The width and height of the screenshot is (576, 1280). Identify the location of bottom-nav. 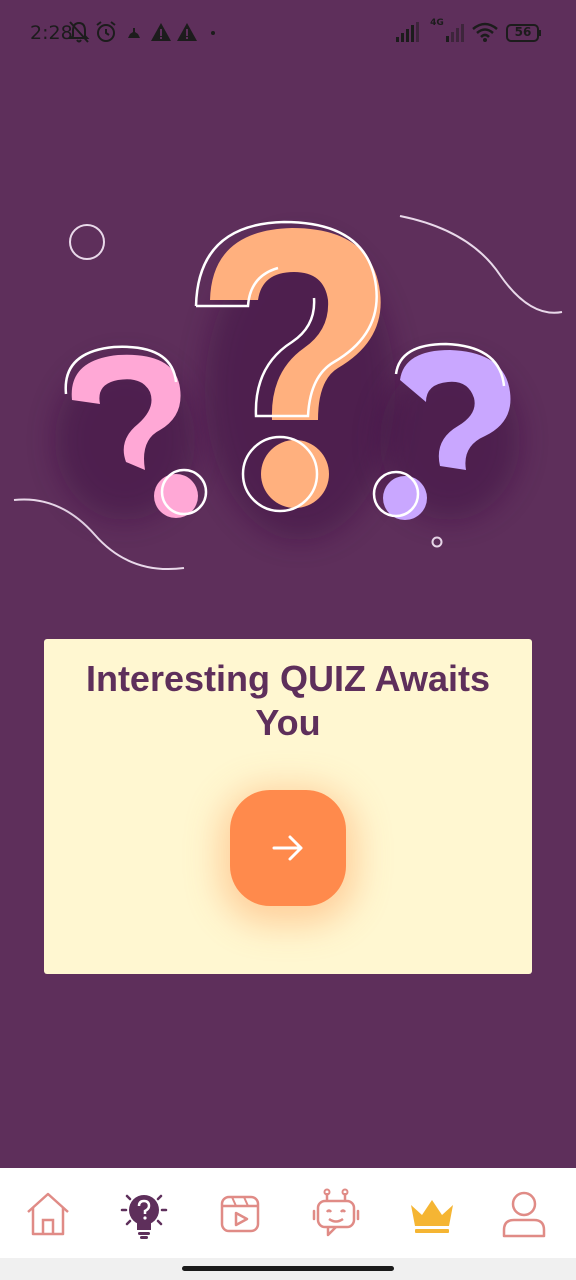
(288, 1213).